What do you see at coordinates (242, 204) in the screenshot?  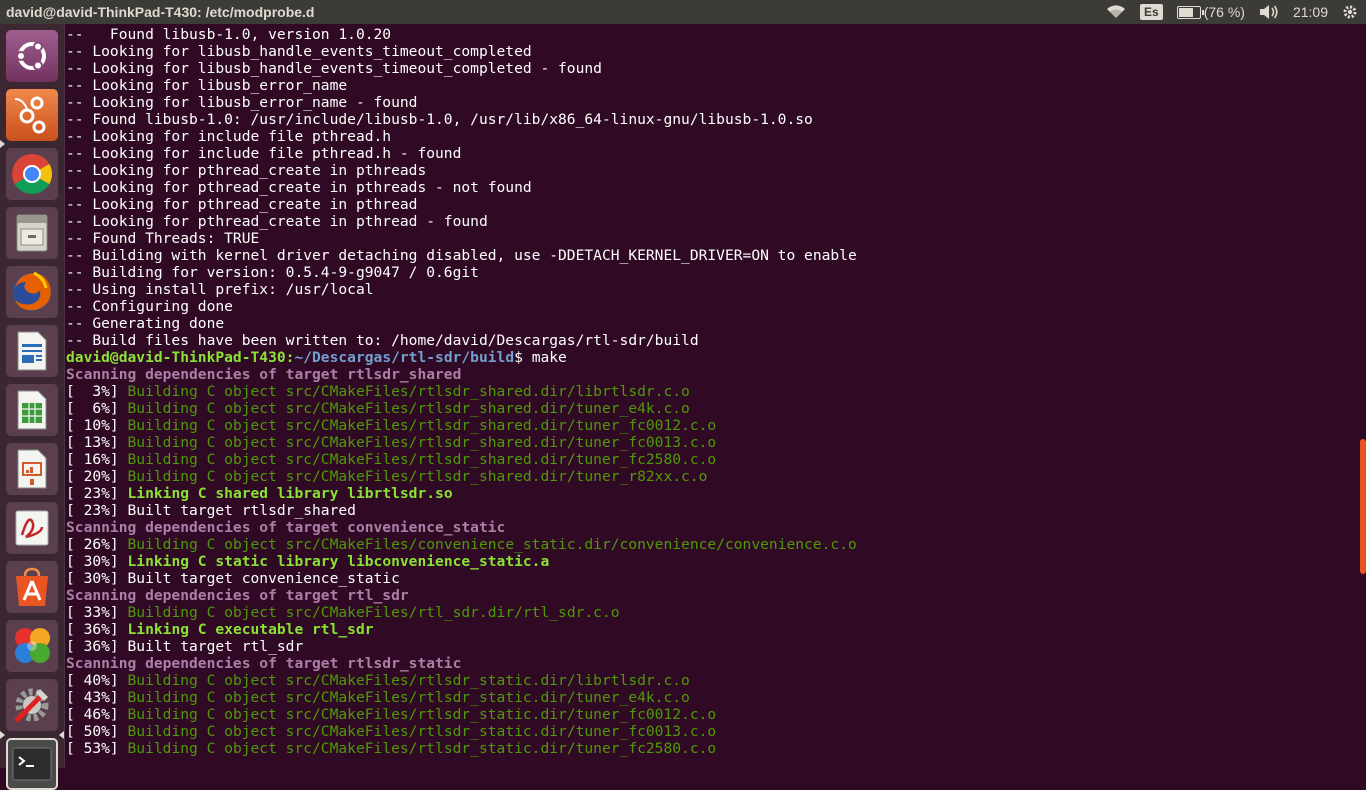 I see `line-text: -- Looking for pthread_create in pthread` at bounding box center [242, 204].